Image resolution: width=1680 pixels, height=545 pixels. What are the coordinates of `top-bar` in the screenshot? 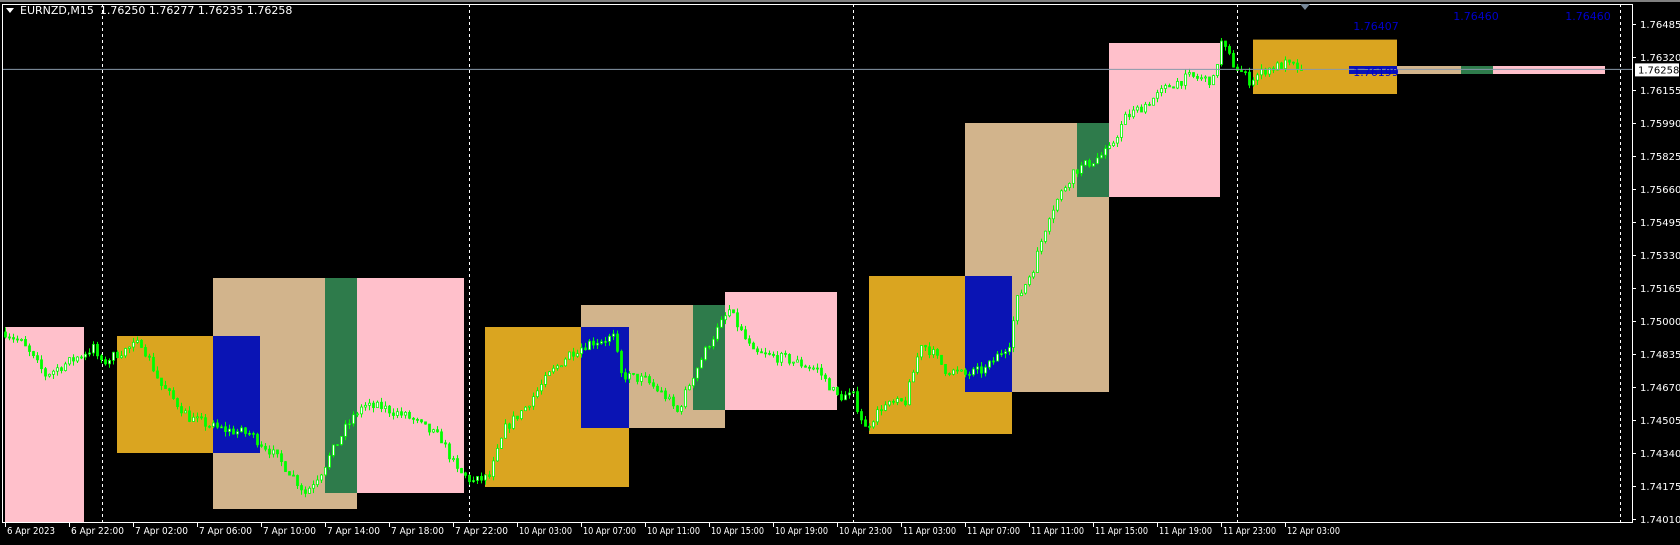 It's located at (840, 1).